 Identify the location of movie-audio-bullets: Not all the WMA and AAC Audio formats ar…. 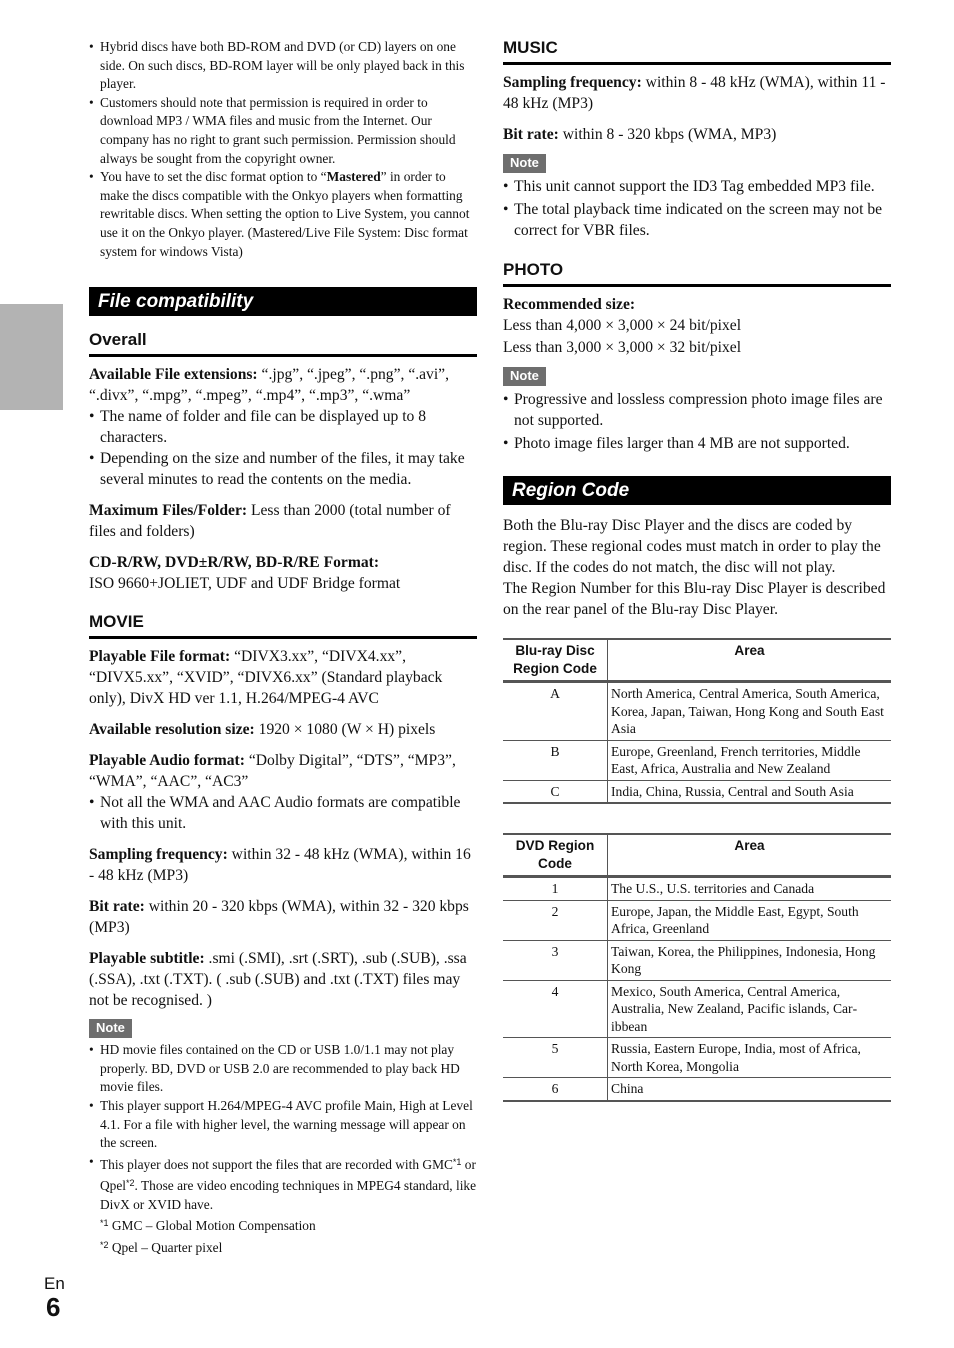
(283, 813).